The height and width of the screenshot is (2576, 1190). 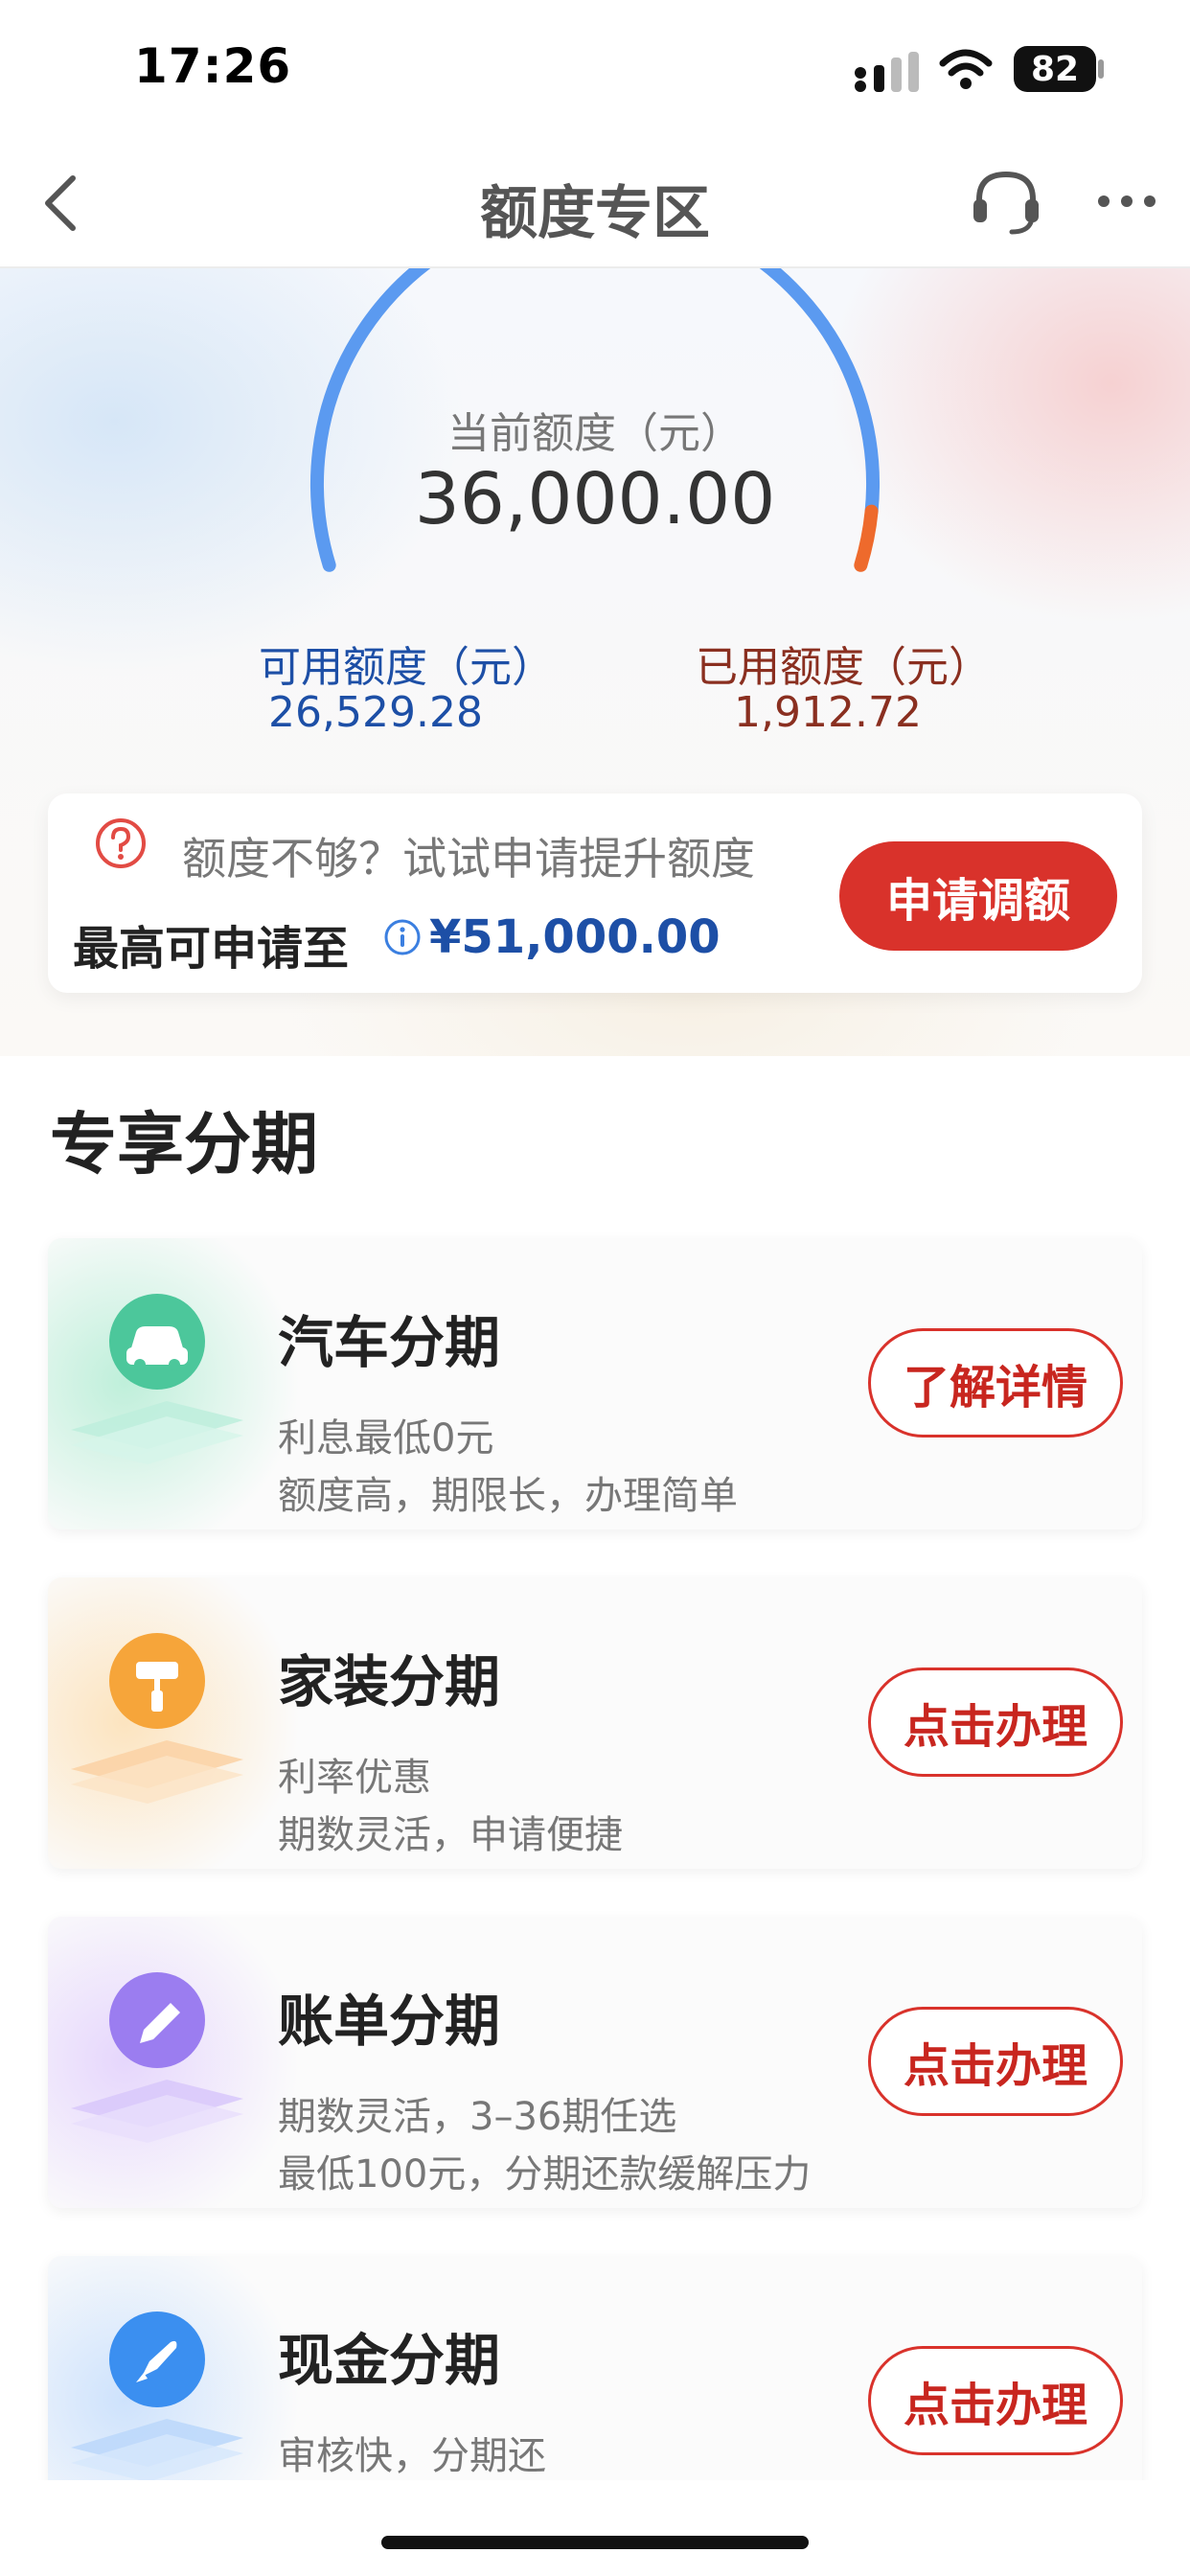 I want to click on battery-level: 82, so click(x=1055, y=69).